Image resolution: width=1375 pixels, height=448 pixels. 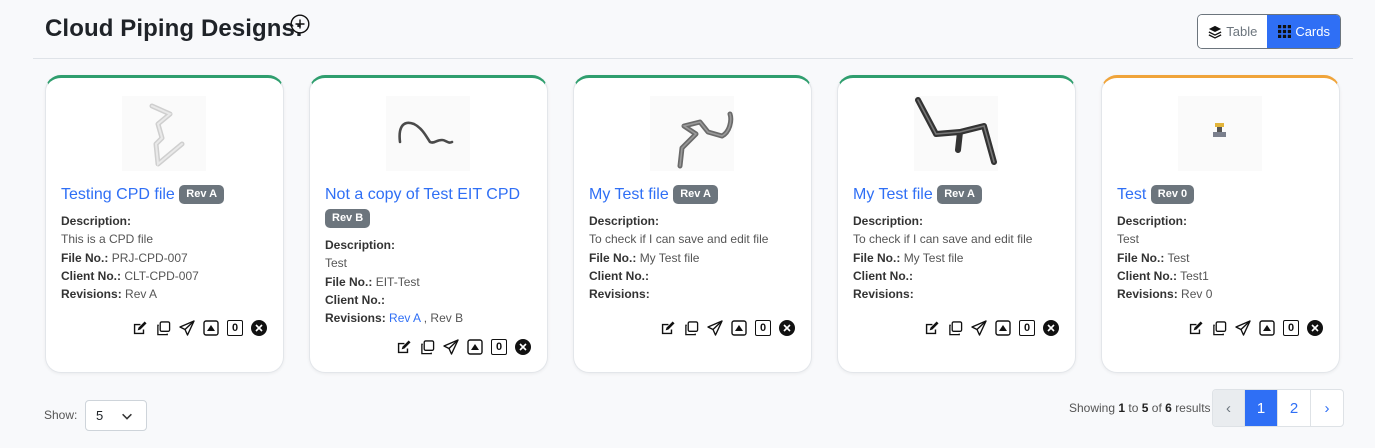 I want to click on page-size-value: 5, so click(x=100, y=415).